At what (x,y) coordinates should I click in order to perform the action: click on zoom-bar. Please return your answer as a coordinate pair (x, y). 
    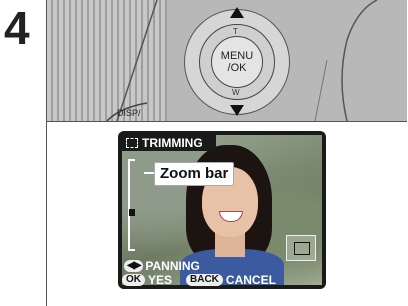
    Looking at the image, I should click on (129, 205).